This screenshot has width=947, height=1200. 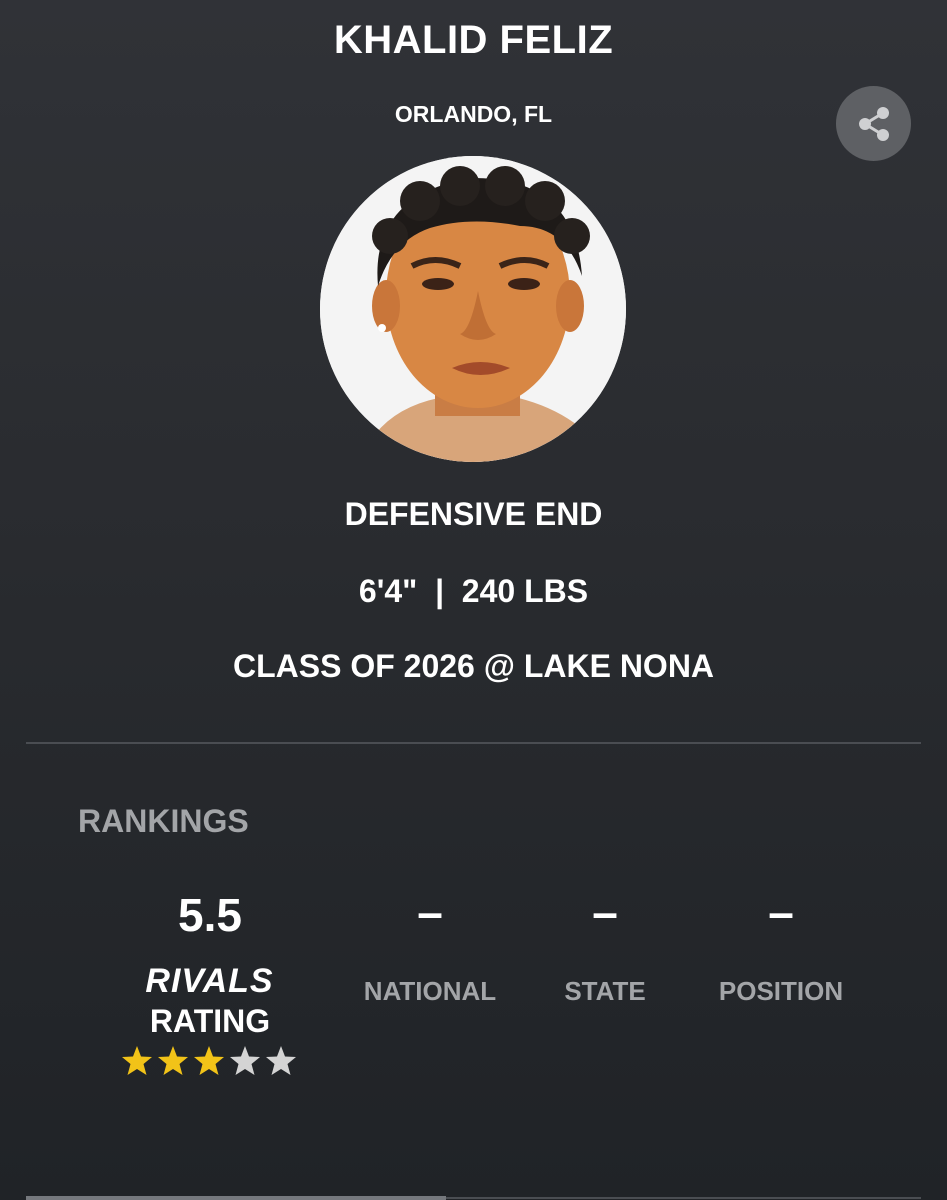 I want to click on position-rank-label: POSITION, so click(x=781, y=991).